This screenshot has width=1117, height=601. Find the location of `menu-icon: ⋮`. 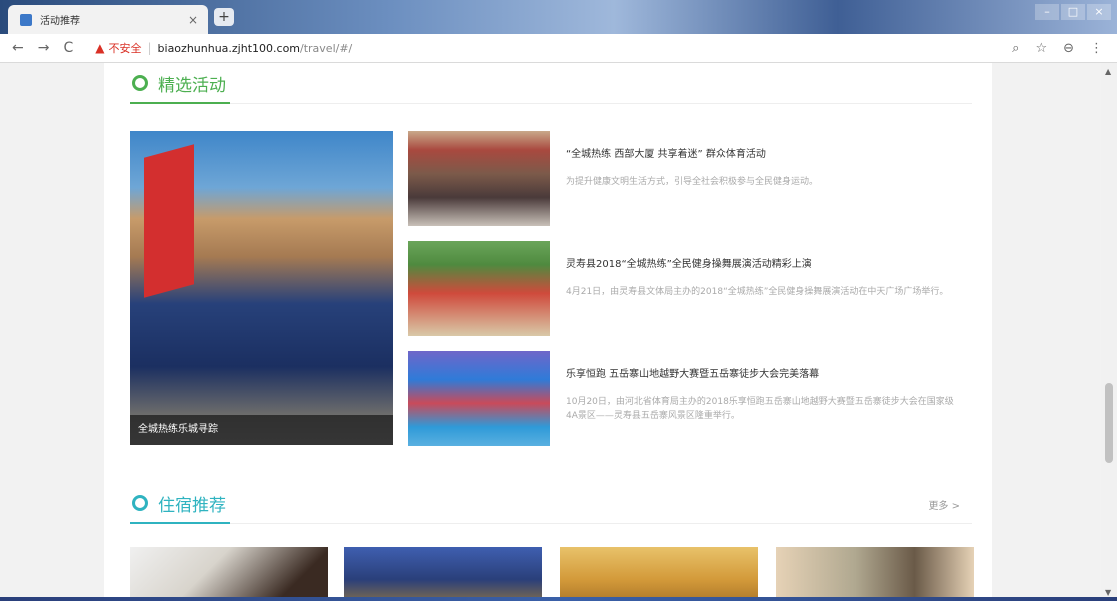

menu-icon: ⋮ is located at coordinates (1096, 48).